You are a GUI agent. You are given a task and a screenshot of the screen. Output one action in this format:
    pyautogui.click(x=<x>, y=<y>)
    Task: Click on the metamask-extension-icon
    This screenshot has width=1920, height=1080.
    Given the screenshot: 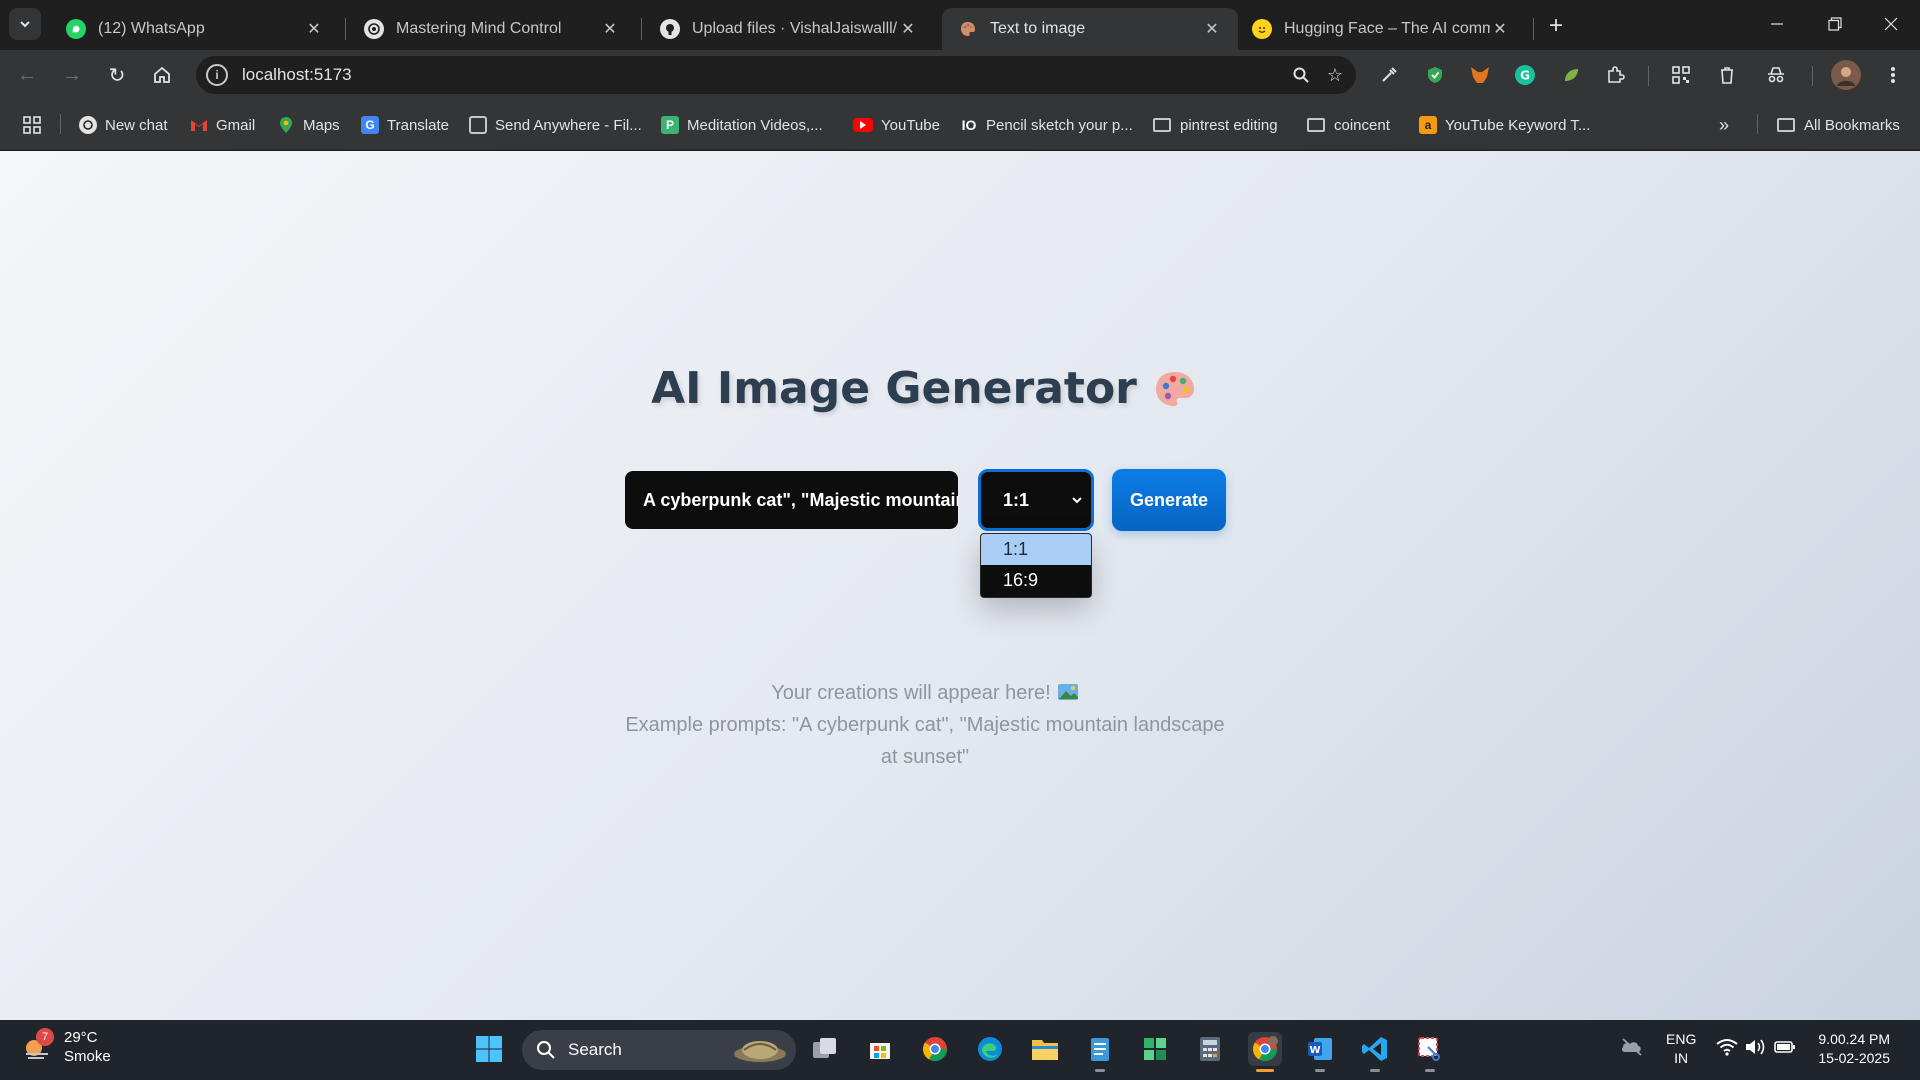 What is the action you would take?
    pyautogui.click(x=1480, y=75)
    